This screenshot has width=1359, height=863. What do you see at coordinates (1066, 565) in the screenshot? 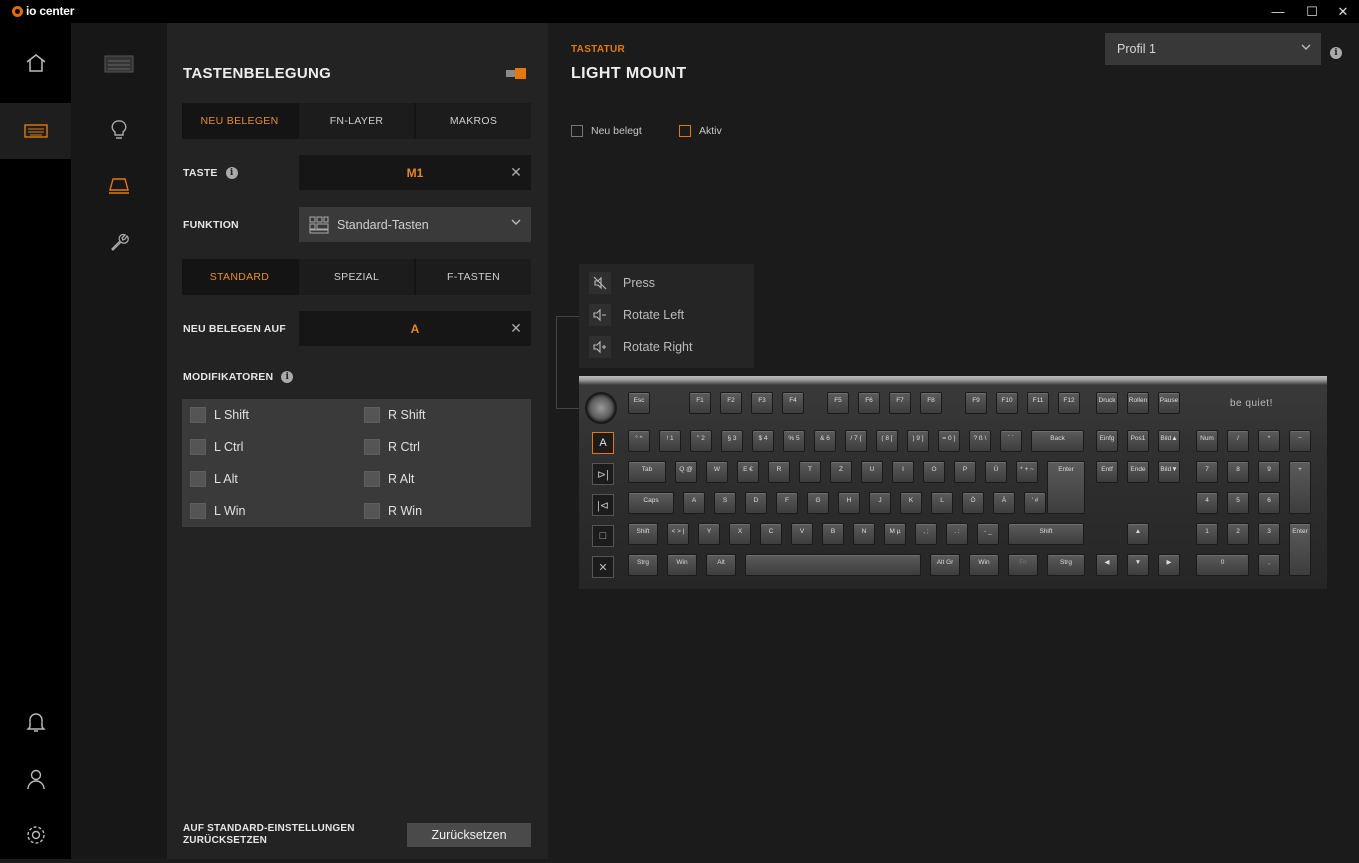
I see `key-r5-7: Strg` at bounding box center [1066, 565].